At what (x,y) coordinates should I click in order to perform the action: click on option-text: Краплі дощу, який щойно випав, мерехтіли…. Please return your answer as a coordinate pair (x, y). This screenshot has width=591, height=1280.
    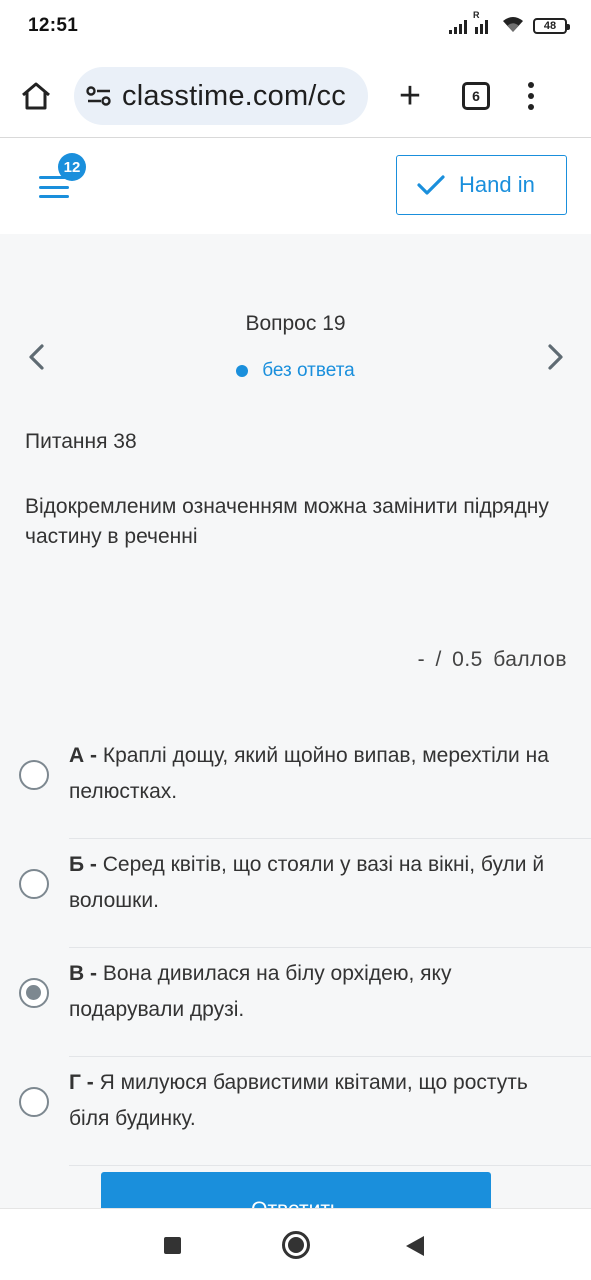
    Looking at the image, I should click on (309, 773).